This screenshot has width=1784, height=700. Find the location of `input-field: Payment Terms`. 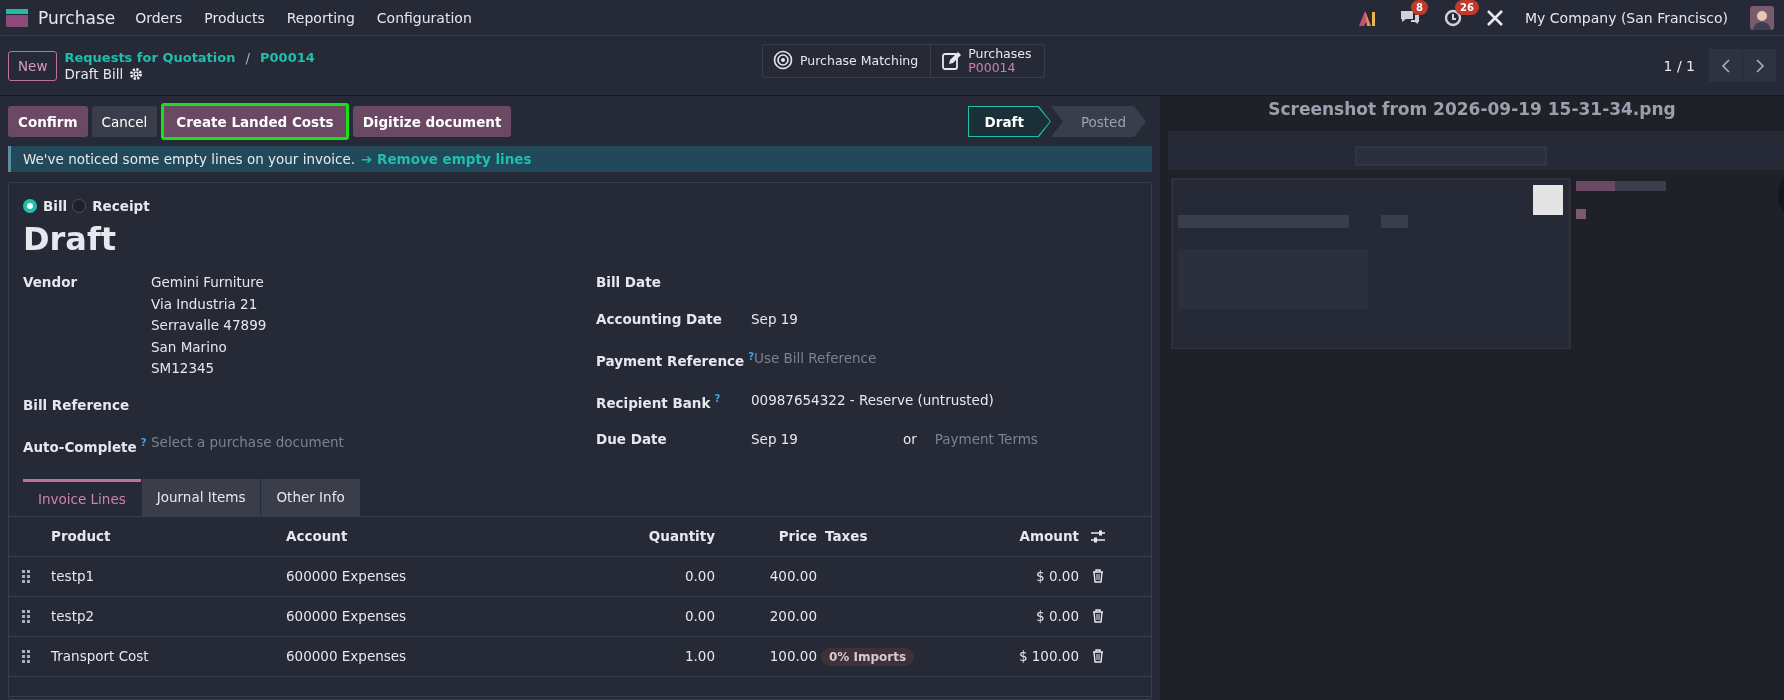

input-field: Payment Terms is located at coordinates (986, 440).